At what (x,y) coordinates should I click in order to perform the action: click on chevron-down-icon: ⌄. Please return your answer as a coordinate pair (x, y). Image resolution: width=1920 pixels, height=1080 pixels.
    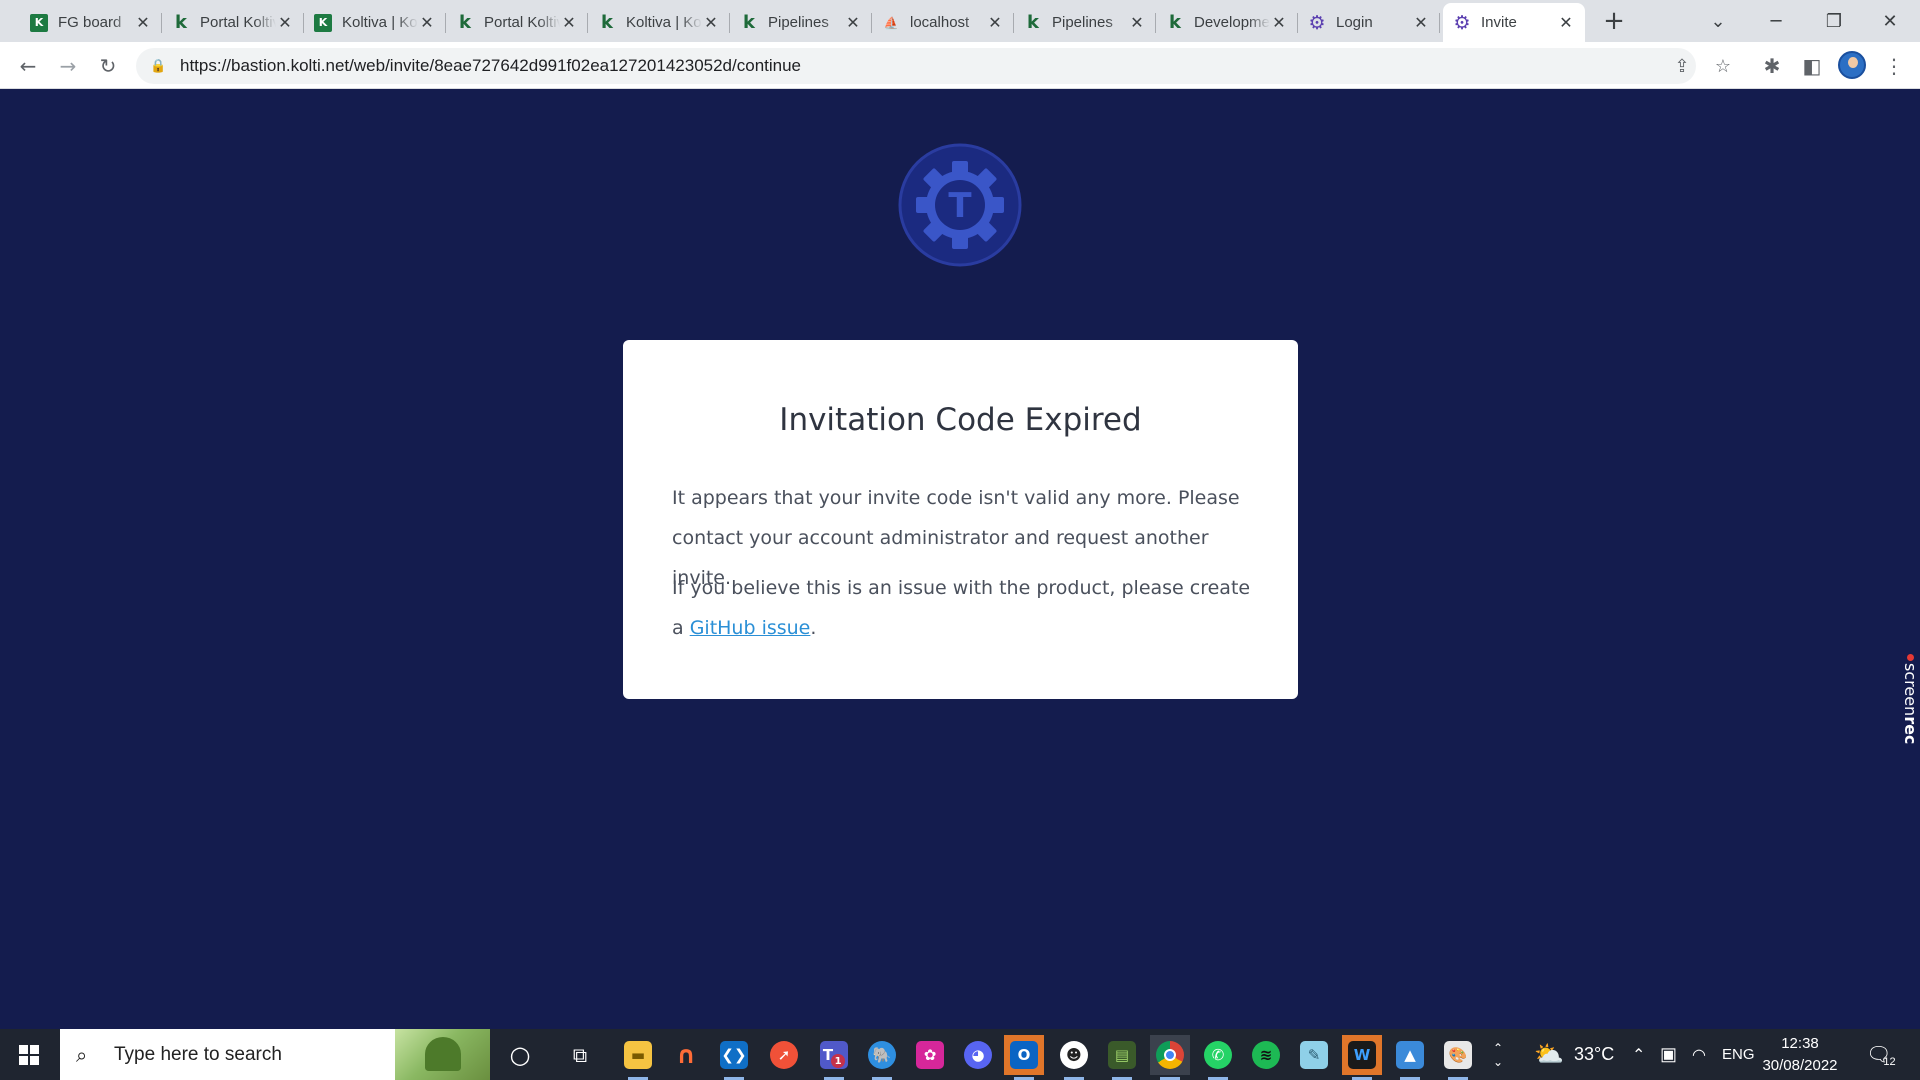
    Looking at the image, I should click on (1498, 1062).